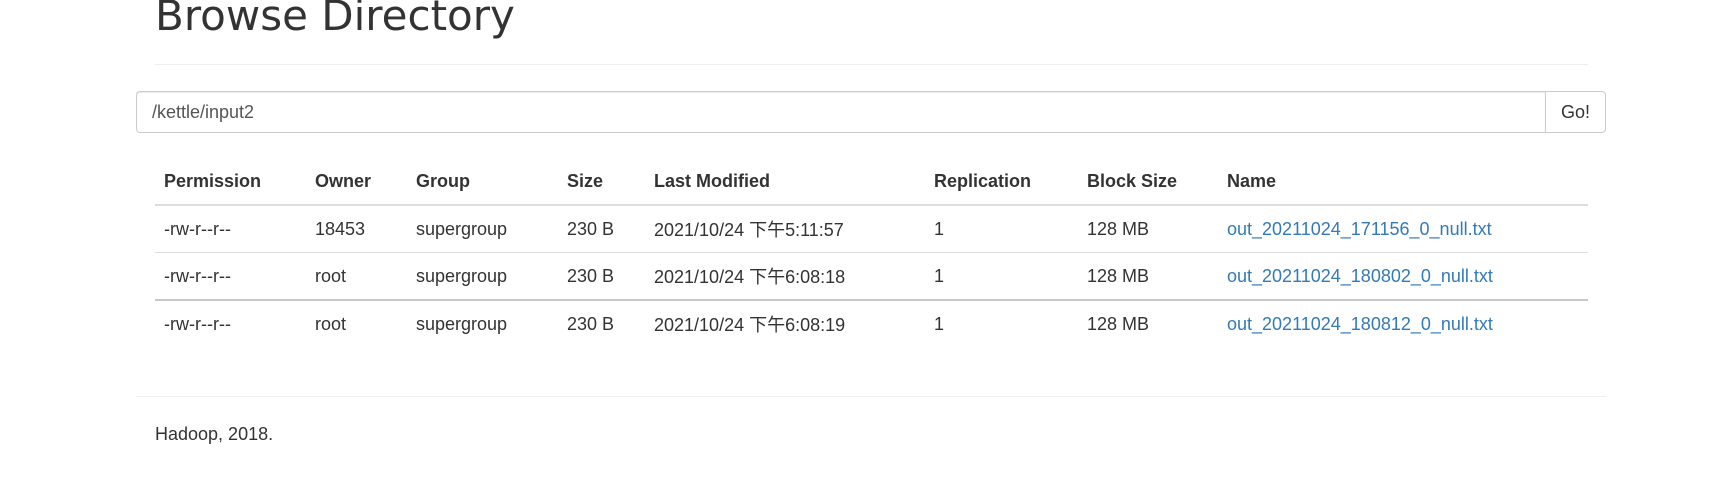 This screenshot has height=503, width=1727. Describe the element at coordinates (785, 276) in the screenshot. I see `cell-last-modified: 2021/10/24 下午6:08:18` at that location.